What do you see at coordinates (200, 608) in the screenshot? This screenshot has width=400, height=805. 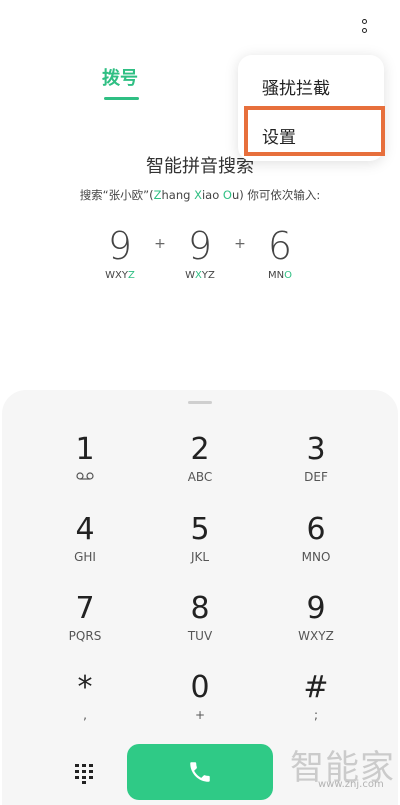 I see `key-digit: 8` at bounding box center [200, 608].